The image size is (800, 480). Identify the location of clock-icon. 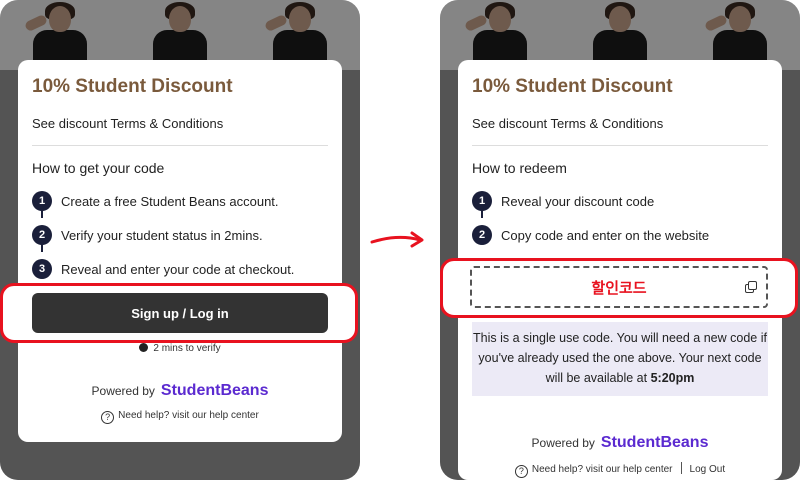
(144, 347).